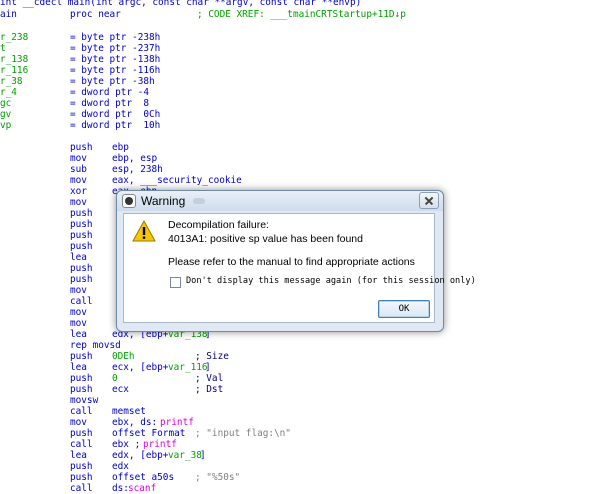 The width and height of the screenshot is (600, 494). What do you see at coordinates (280, 201) in the screenshot?
I see `dialog-titlebar: Warning` at bounding box center [280, 201].